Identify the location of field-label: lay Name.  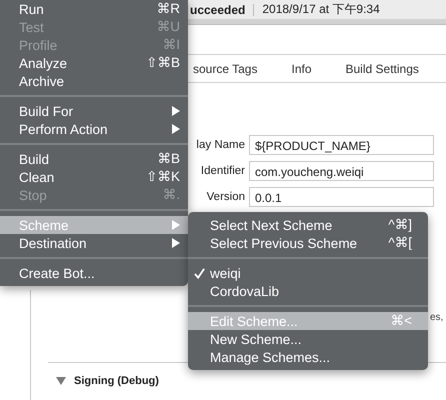
(220, 145).